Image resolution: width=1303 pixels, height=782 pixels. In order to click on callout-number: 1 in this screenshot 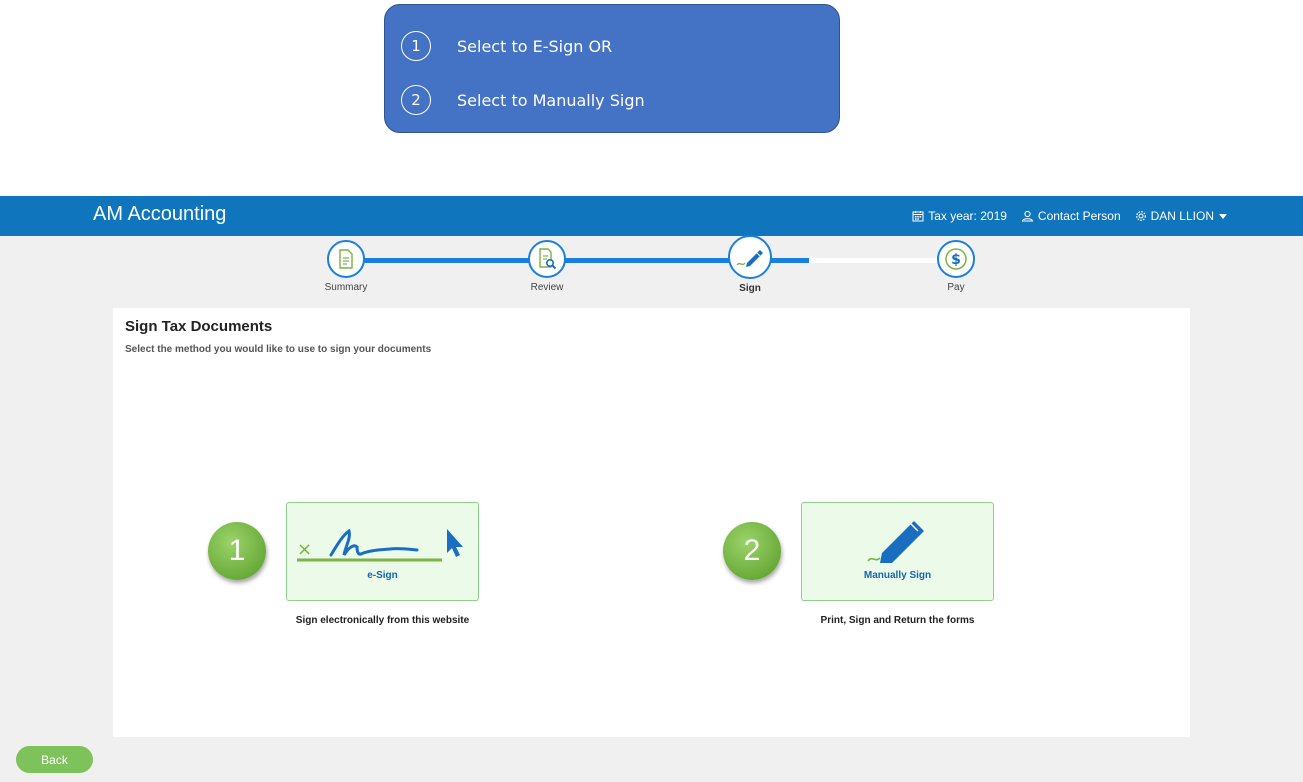, I will do `click(416, 46)`.